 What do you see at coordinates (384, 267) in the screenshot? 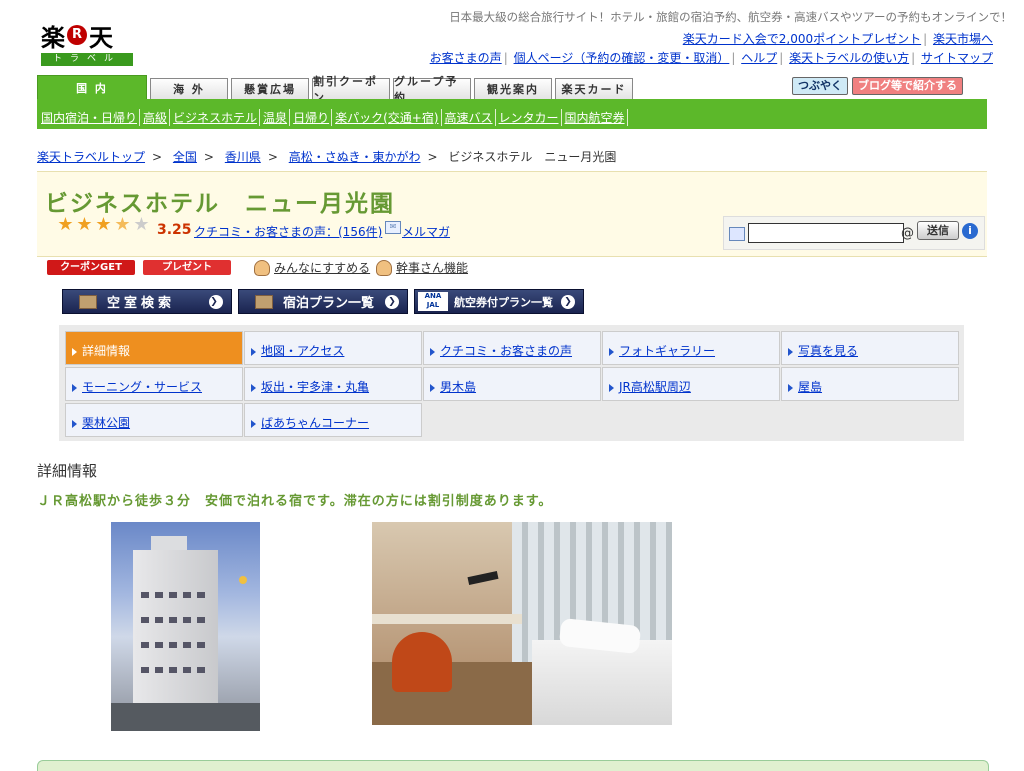
I see `group-icon` at bounding box center [384, 267].